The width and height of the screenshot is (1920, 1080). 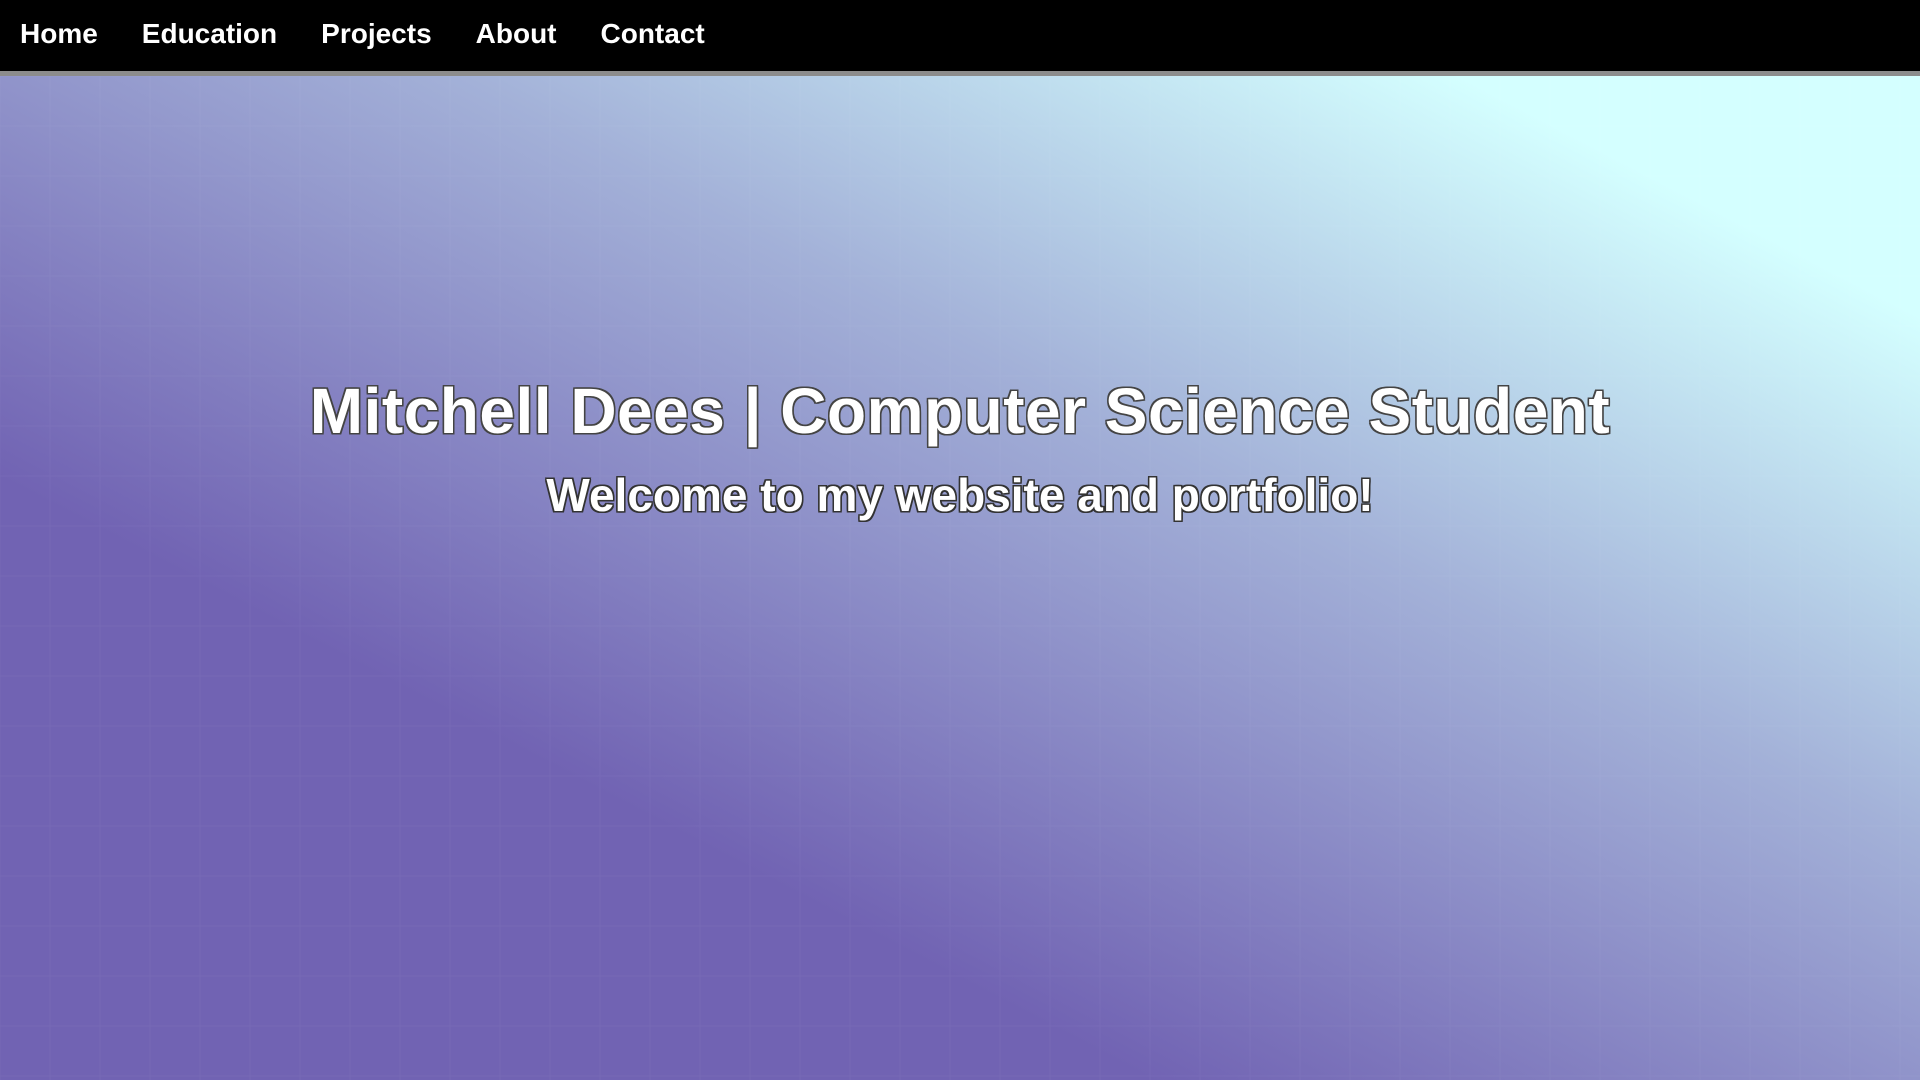 What do you see at coordinates (960, 38) in the screenshot?
I see `top-navbar: Home Education Projects About Contact` at bounding box center [960, 38].